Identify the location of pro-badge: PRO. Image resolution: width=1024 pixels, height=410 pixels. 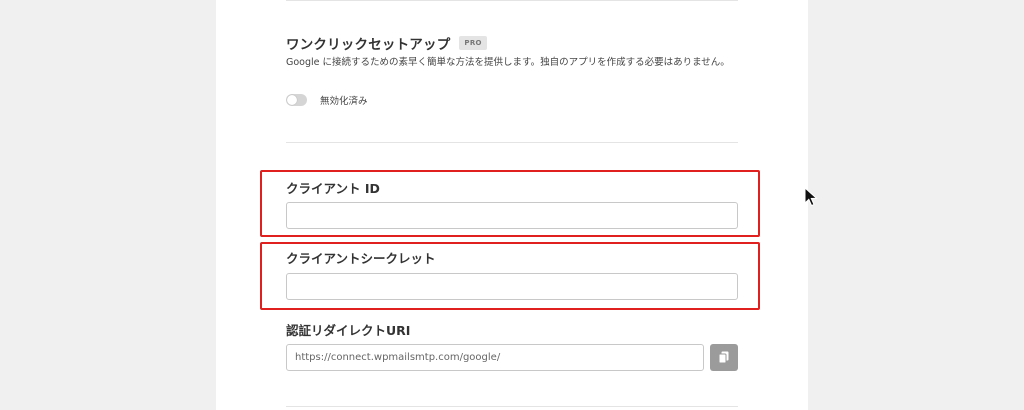
(473, 43).